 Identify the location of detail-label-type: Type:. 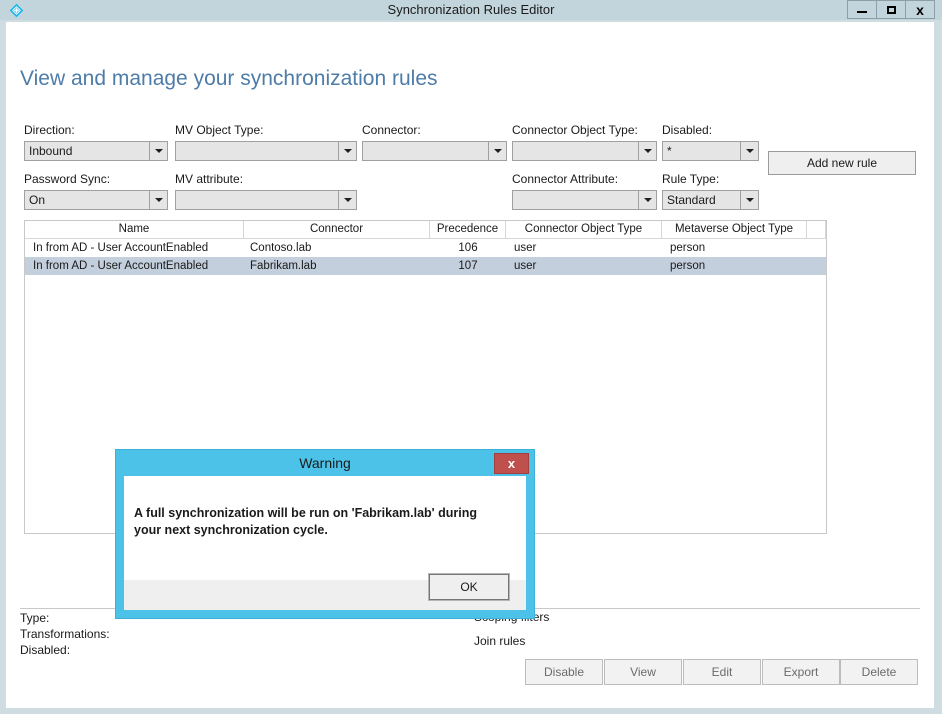
(35, 618).